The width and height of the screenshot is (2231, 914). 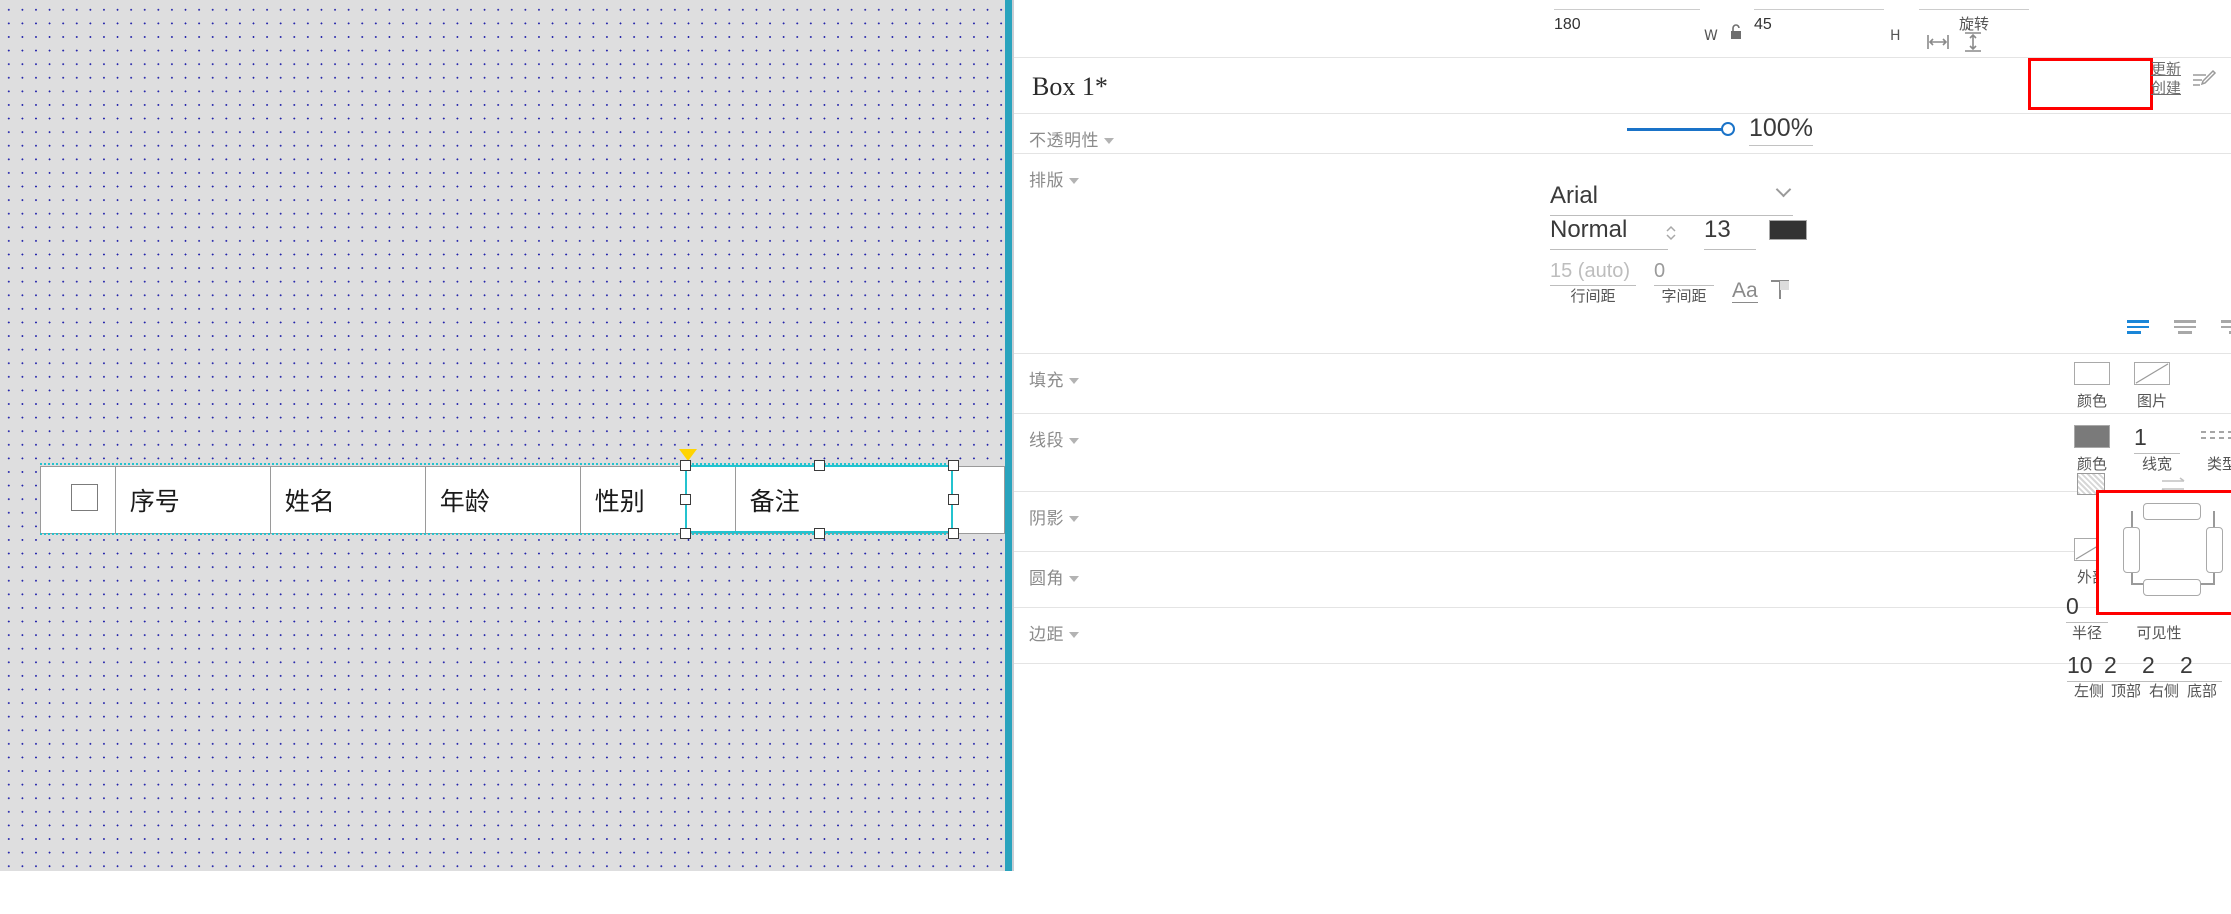 I want to click on resize-handle-s, so click(x=819, y=533).